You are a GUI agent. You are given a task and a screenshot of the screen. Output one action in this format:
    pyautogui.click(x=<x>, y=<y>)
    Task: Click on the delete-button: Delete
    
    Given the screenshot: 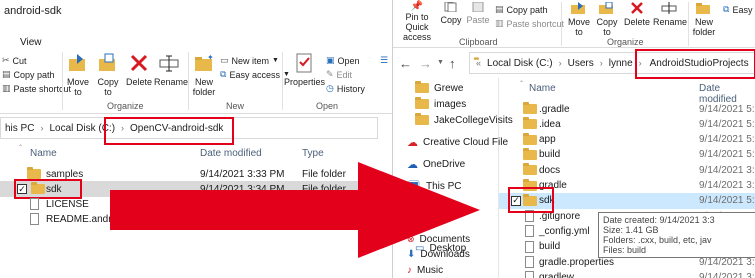 What is the action you would take?
    pyautogui.click(x=139, y=69)
    